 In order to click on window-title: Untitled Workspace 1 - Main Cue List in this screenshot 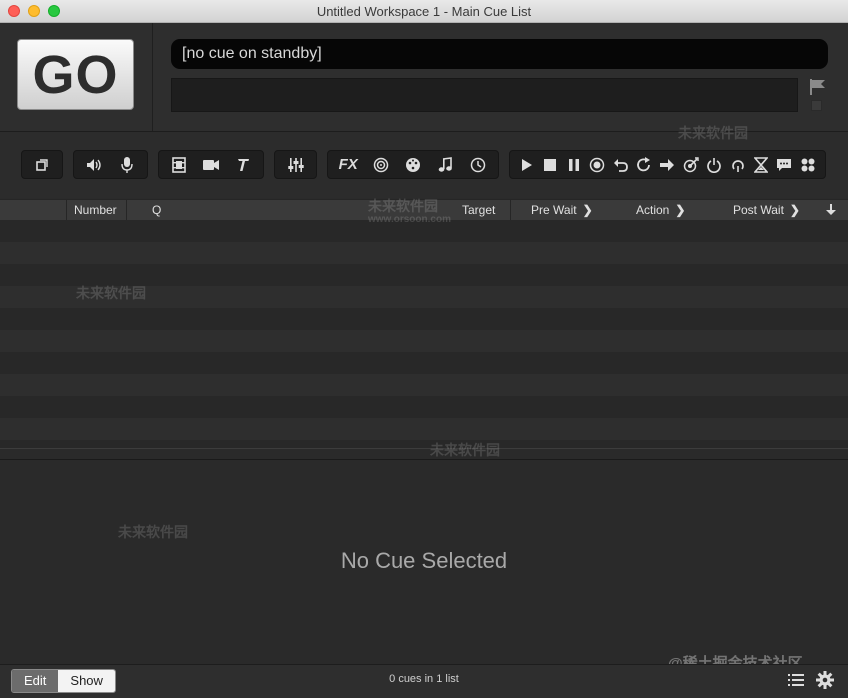, I will do `click(424, 11)`.